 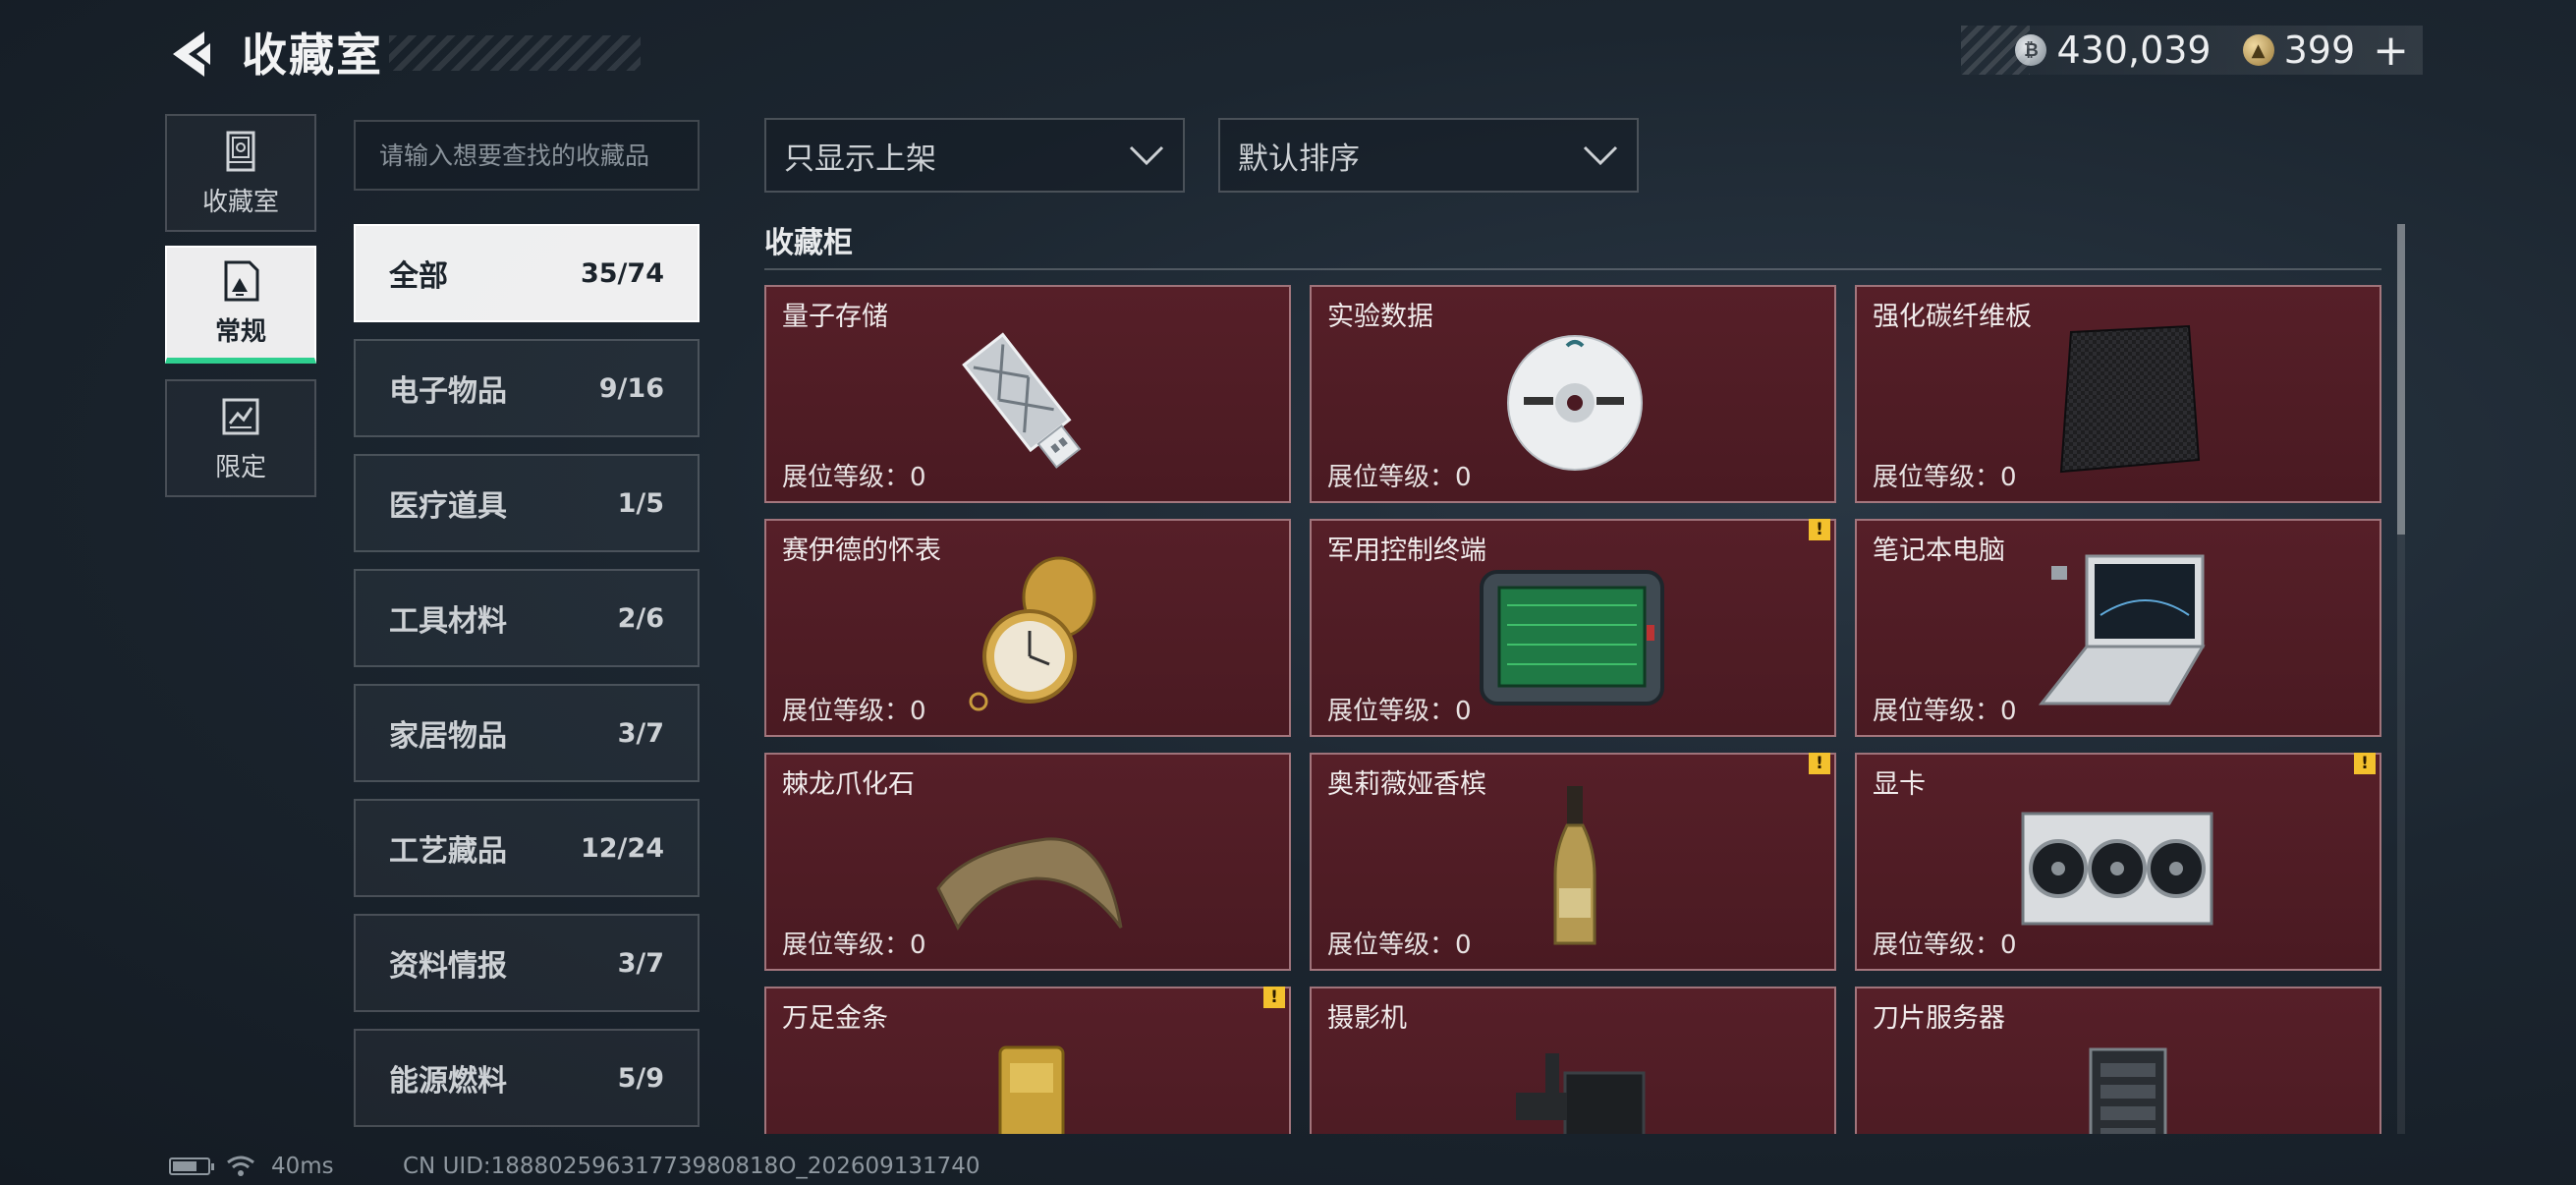 I want to click on gold-coin-icon: ▲, so click(x=2258, y=50).